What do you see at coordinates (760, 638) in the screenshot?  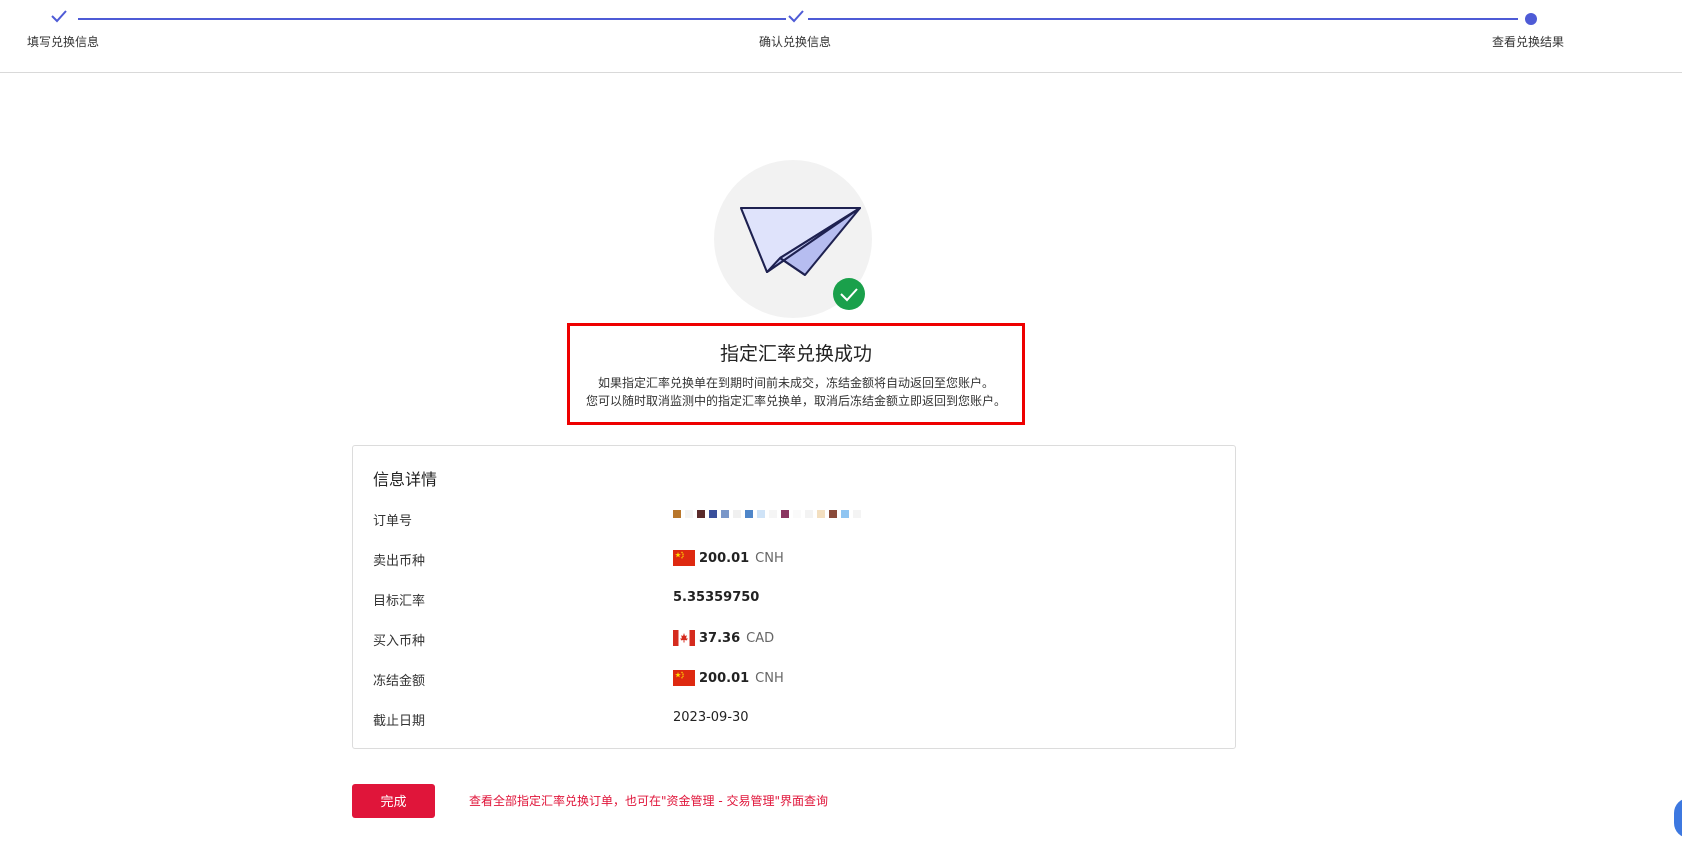 I see `buy-currency: CAD` at bounding box center [760, 638].